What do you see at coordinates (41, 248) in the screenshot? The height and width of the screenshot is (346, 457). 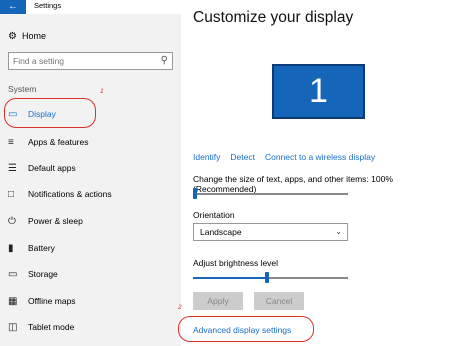 I see `sidebar-item-label: Battery` at bounding box center [41, 248].